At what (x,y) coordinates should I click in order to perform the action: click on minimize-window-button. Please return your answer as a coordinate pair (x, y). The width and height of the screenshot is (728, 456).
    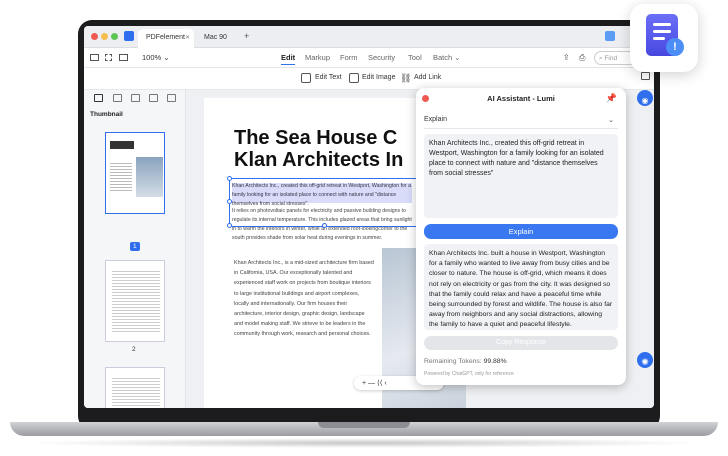
    Looking at the image, I should click on (104, 36).